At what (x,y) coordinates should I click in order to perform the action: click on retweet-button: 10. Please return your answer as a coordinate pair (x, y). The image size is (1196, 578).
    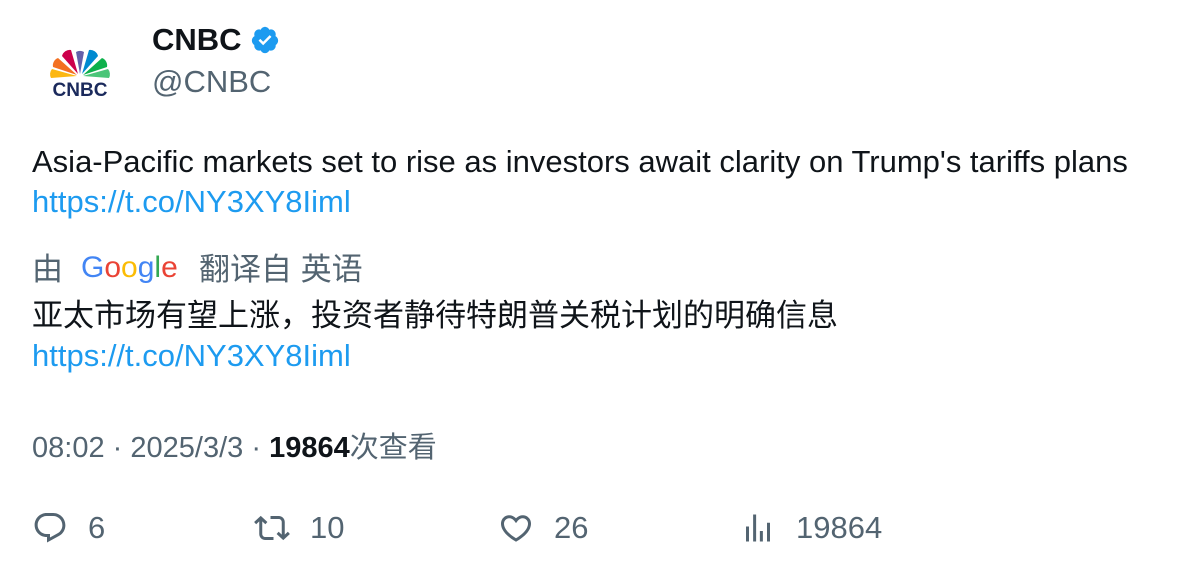
    Looking at the image, I should click on (299, 528).